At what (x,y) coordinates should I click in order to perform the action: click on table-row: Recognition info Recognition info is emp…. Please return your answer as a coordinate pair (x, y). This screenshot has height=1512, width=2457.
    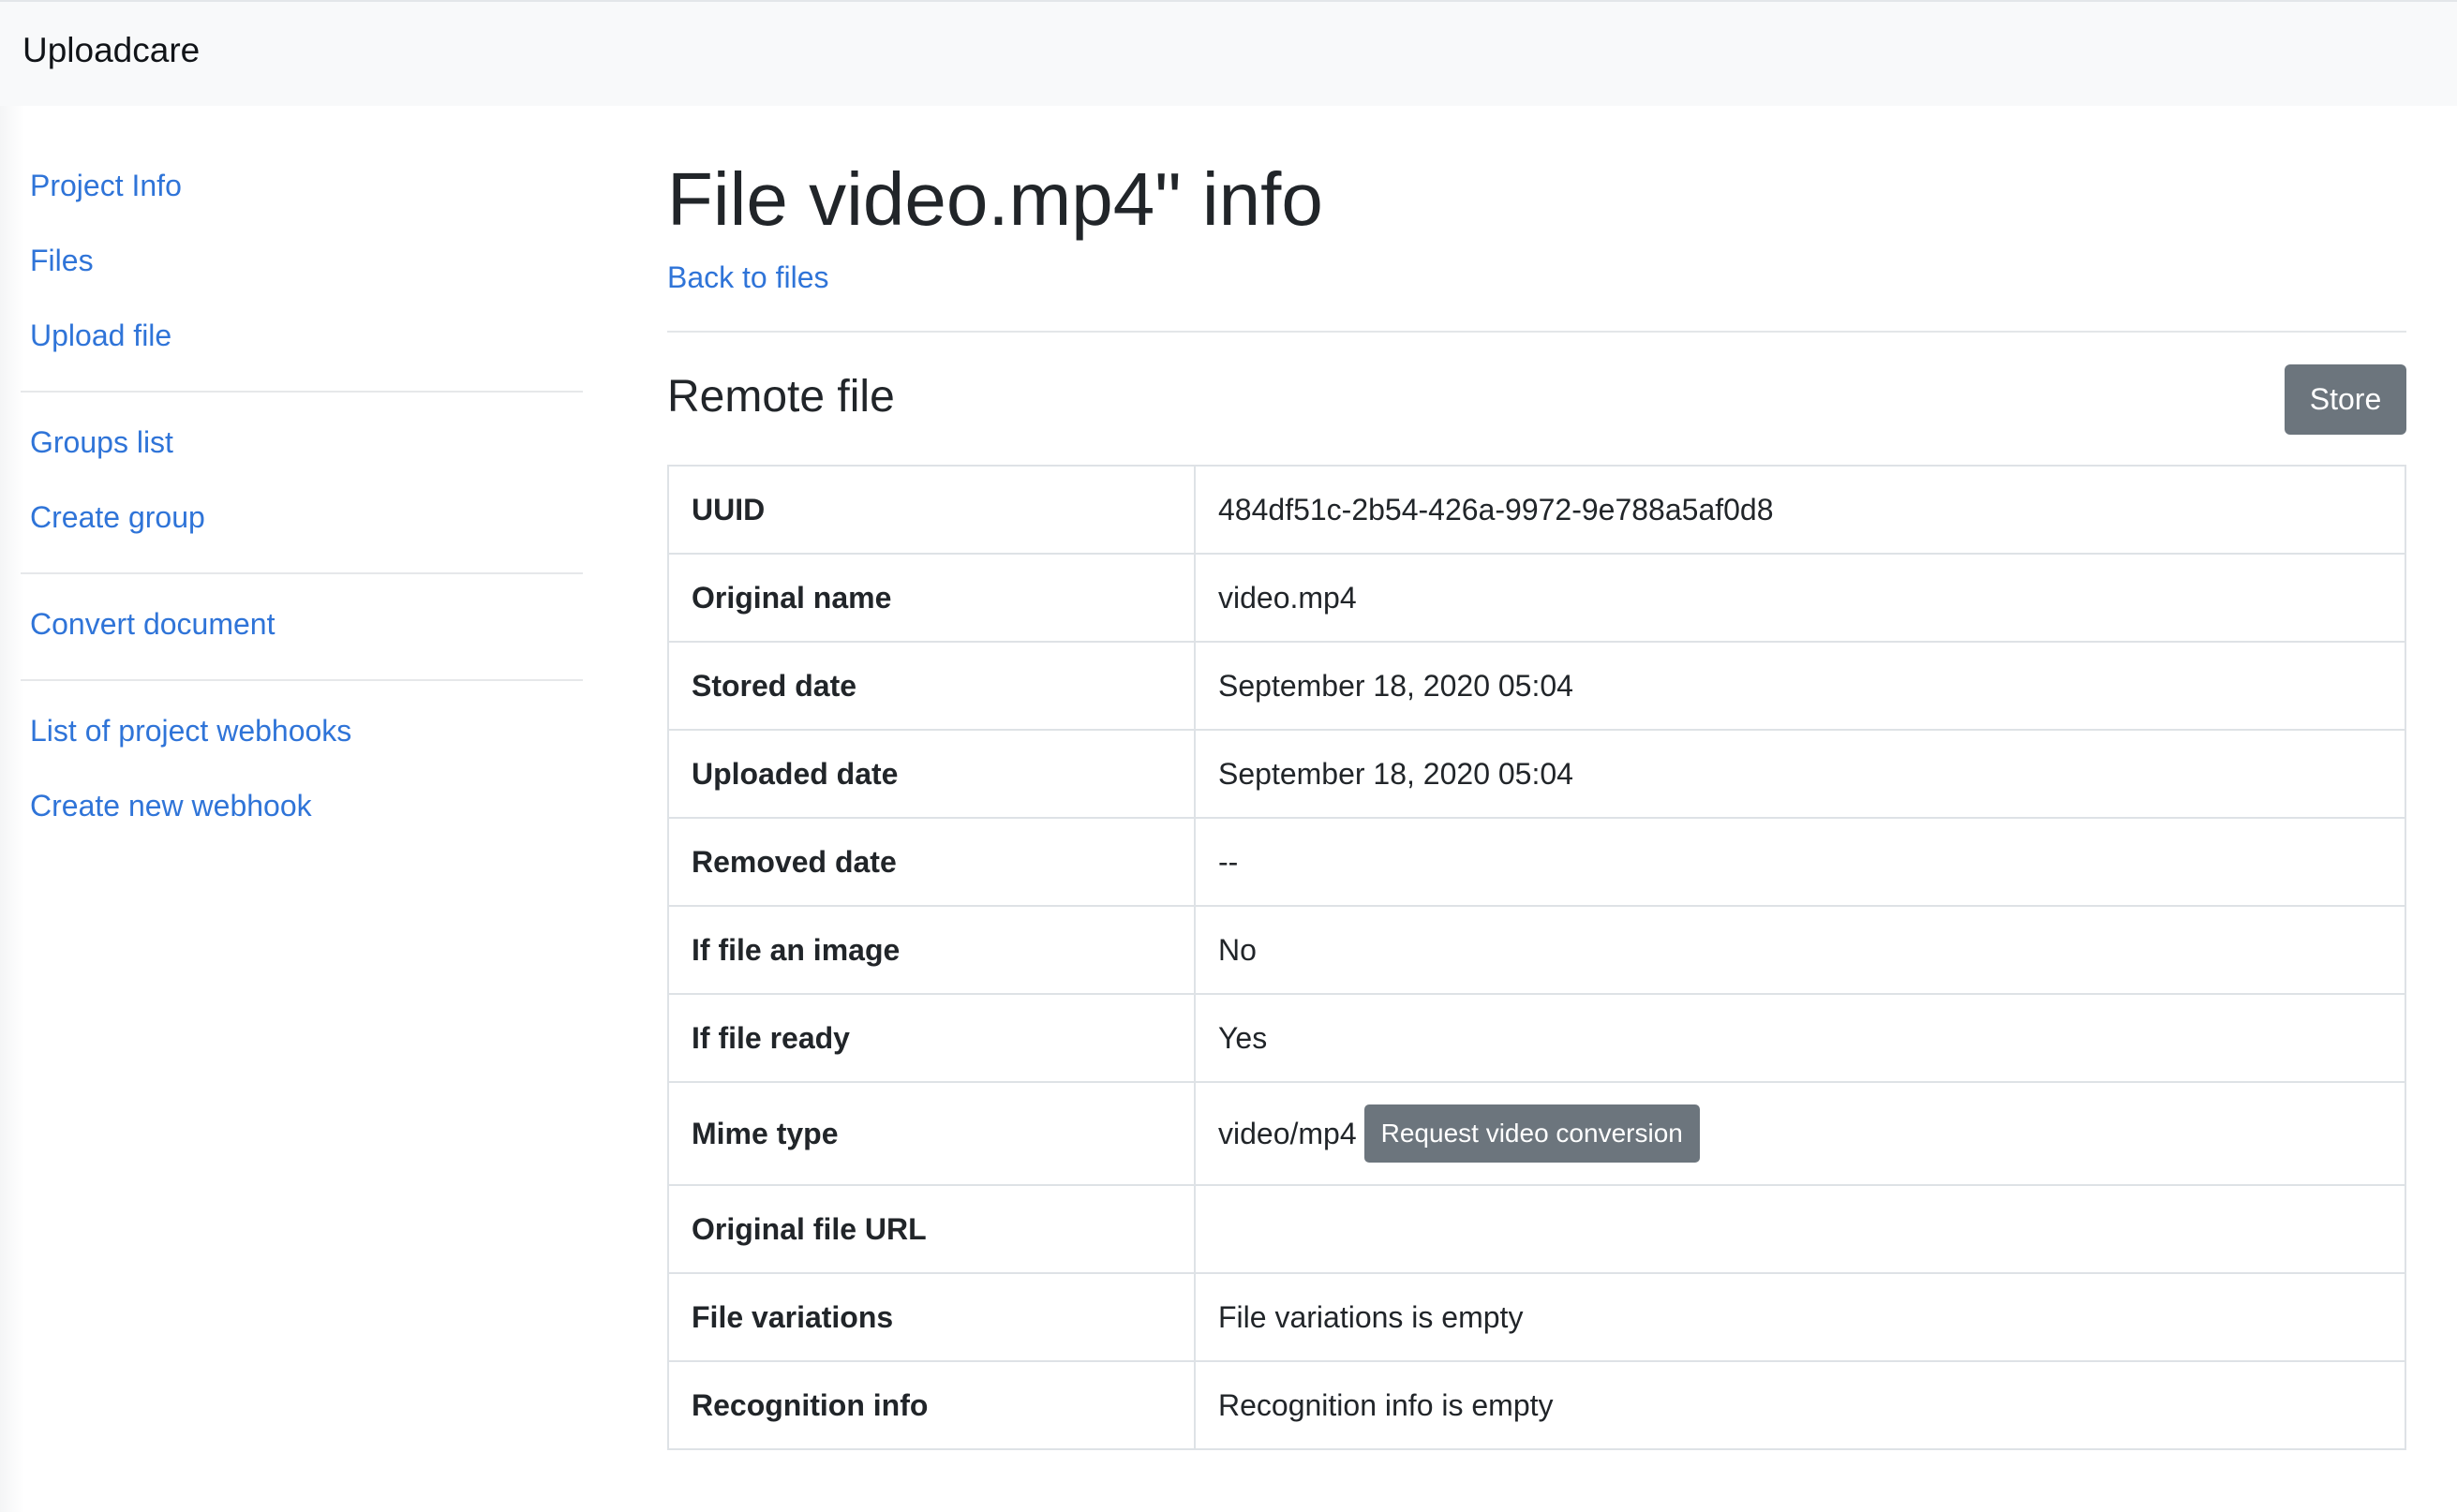
    Looking at the image, I should click on (1536, 1405).